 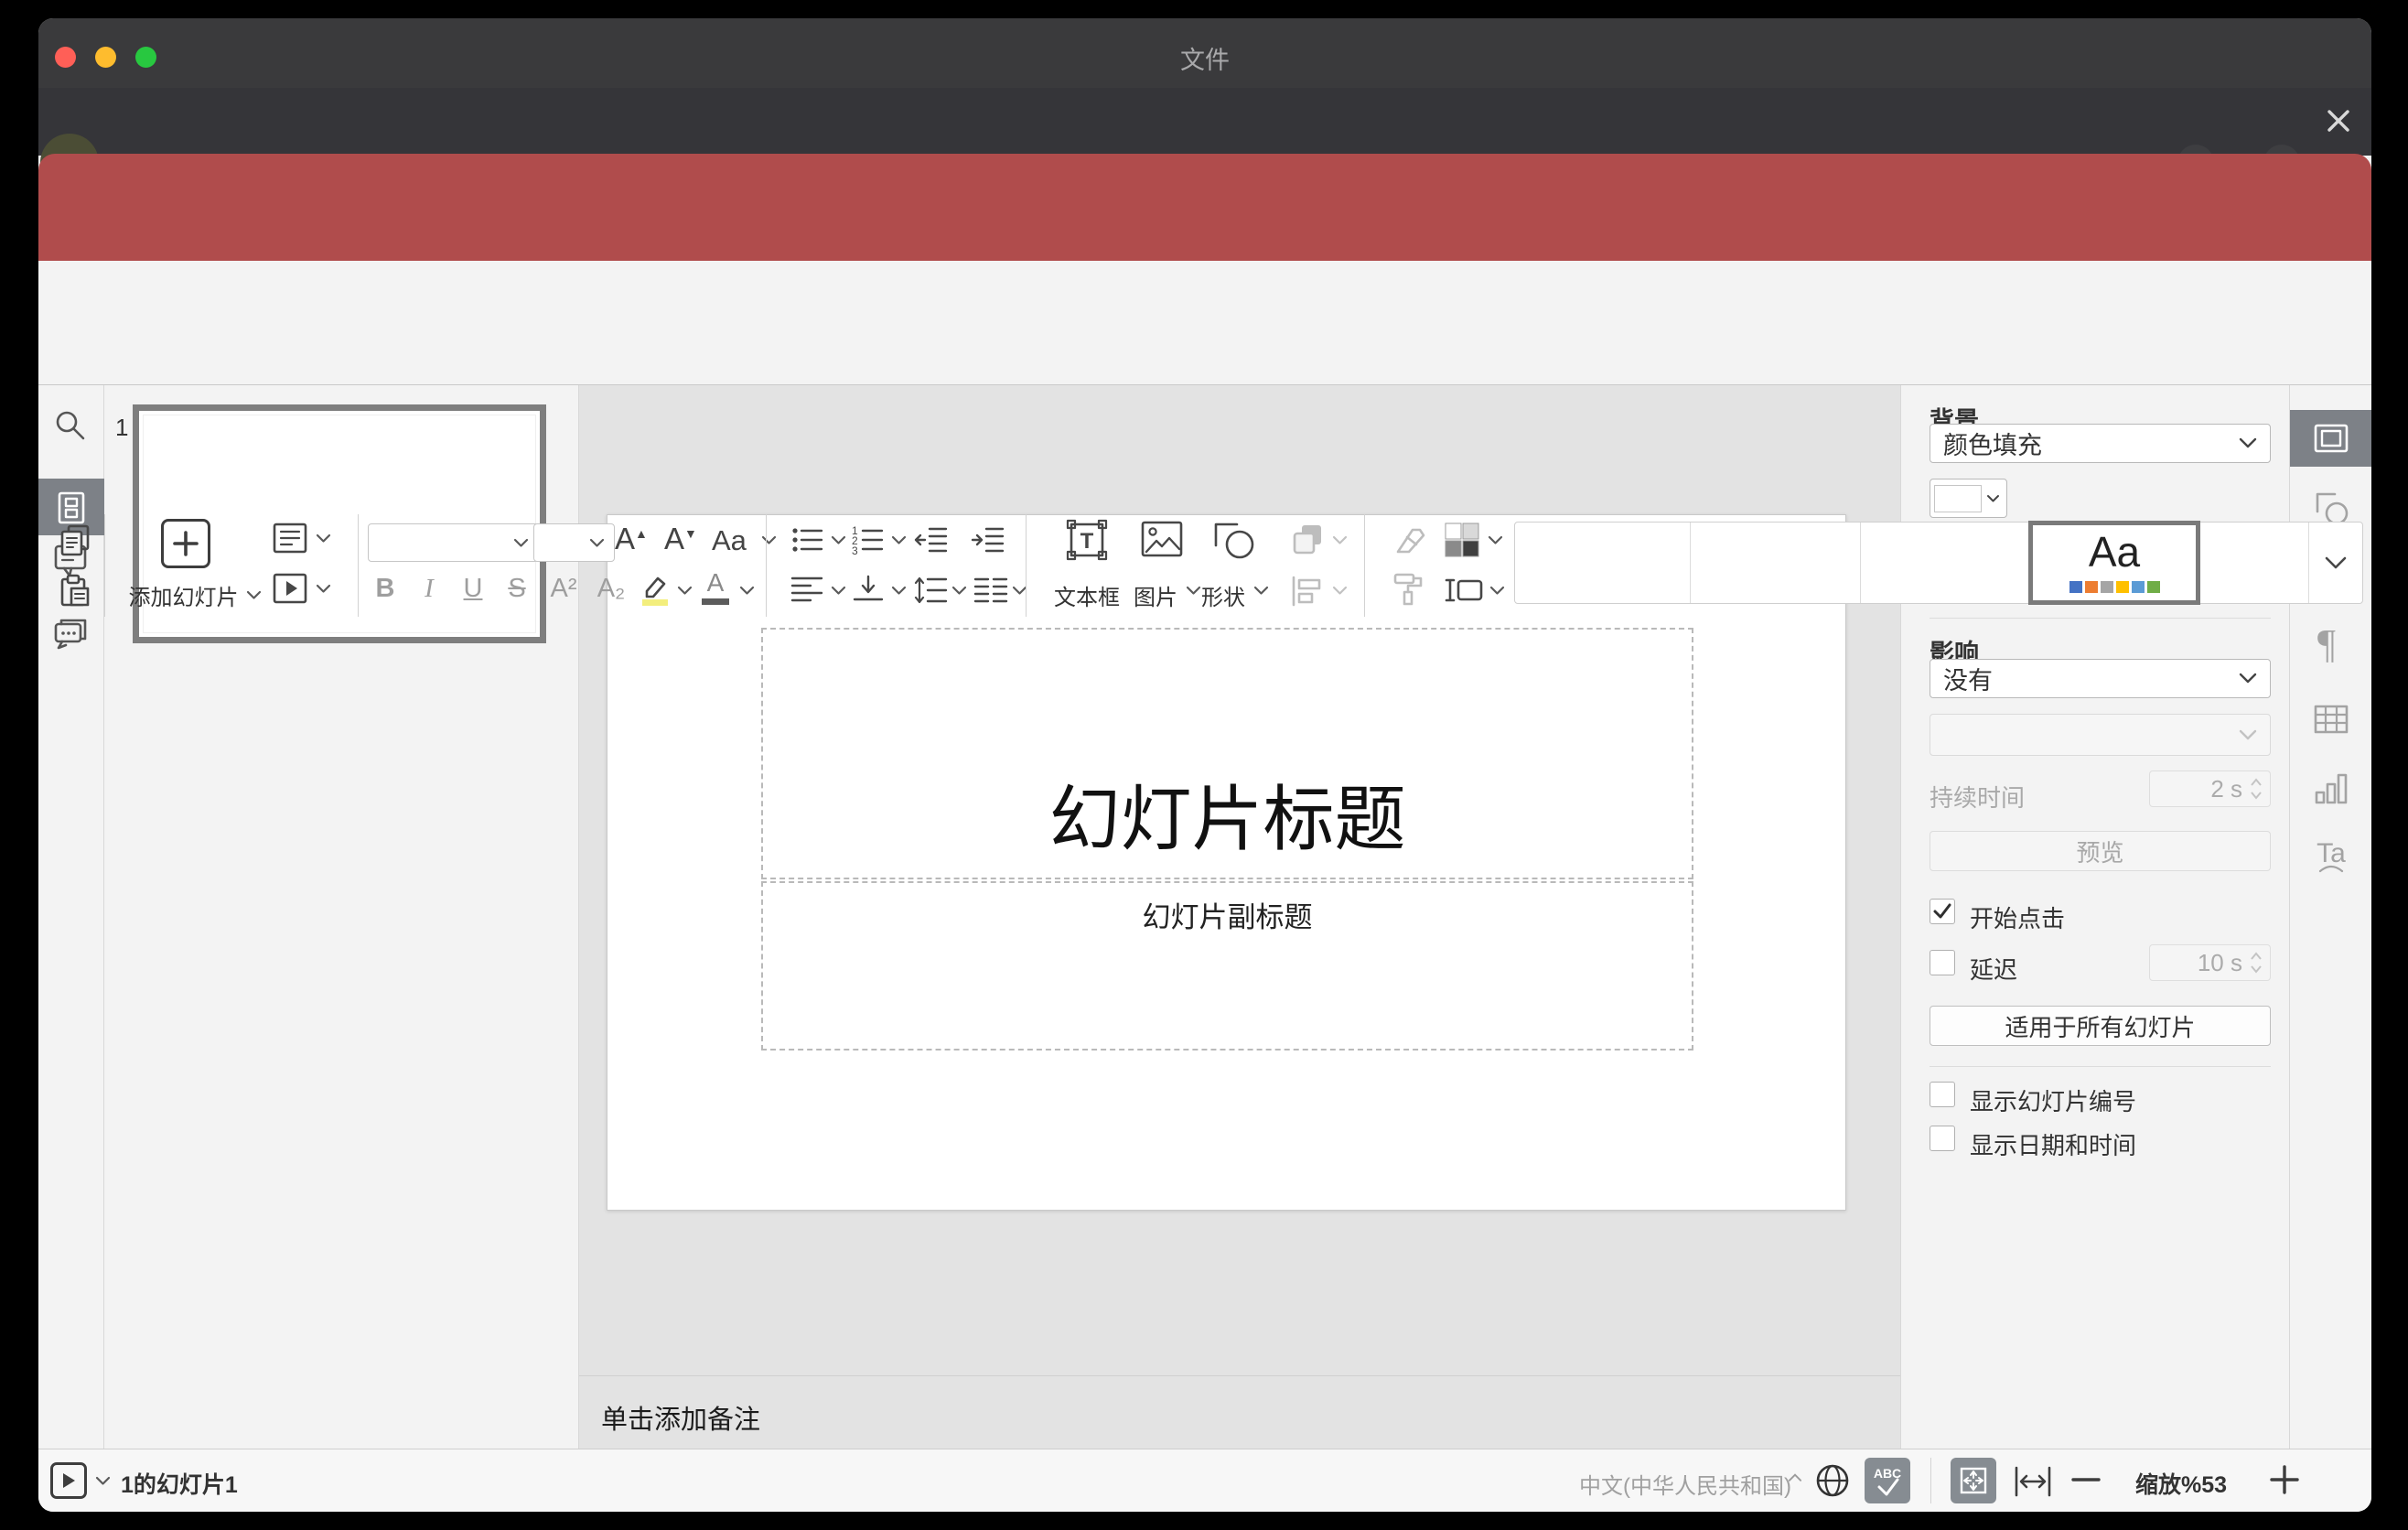 I want to click on decrease-indent-icon, so click(x=931, y=539).